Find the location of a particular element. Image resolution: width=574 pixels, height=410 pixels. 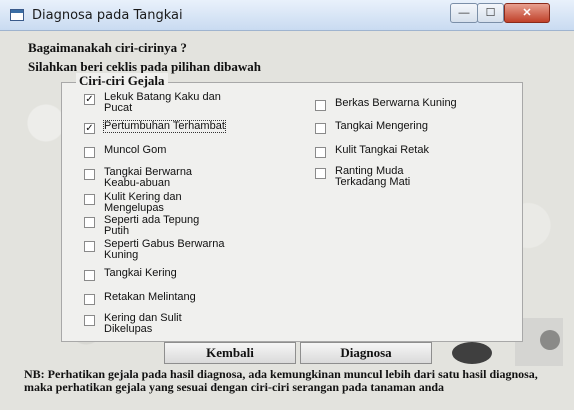

window-title: Diagnosa pada Tangkai is located at coordinates (107, 15).